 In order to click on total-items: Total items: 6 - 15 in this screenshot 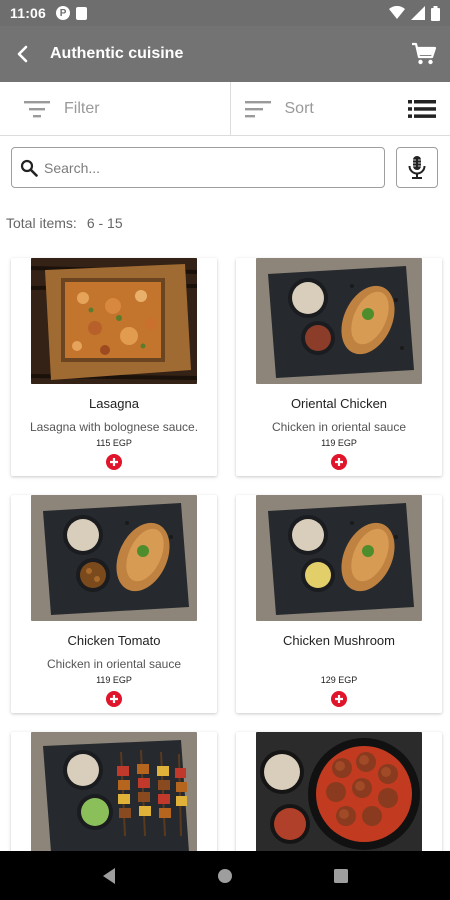, I will do `click(64, 223)`.